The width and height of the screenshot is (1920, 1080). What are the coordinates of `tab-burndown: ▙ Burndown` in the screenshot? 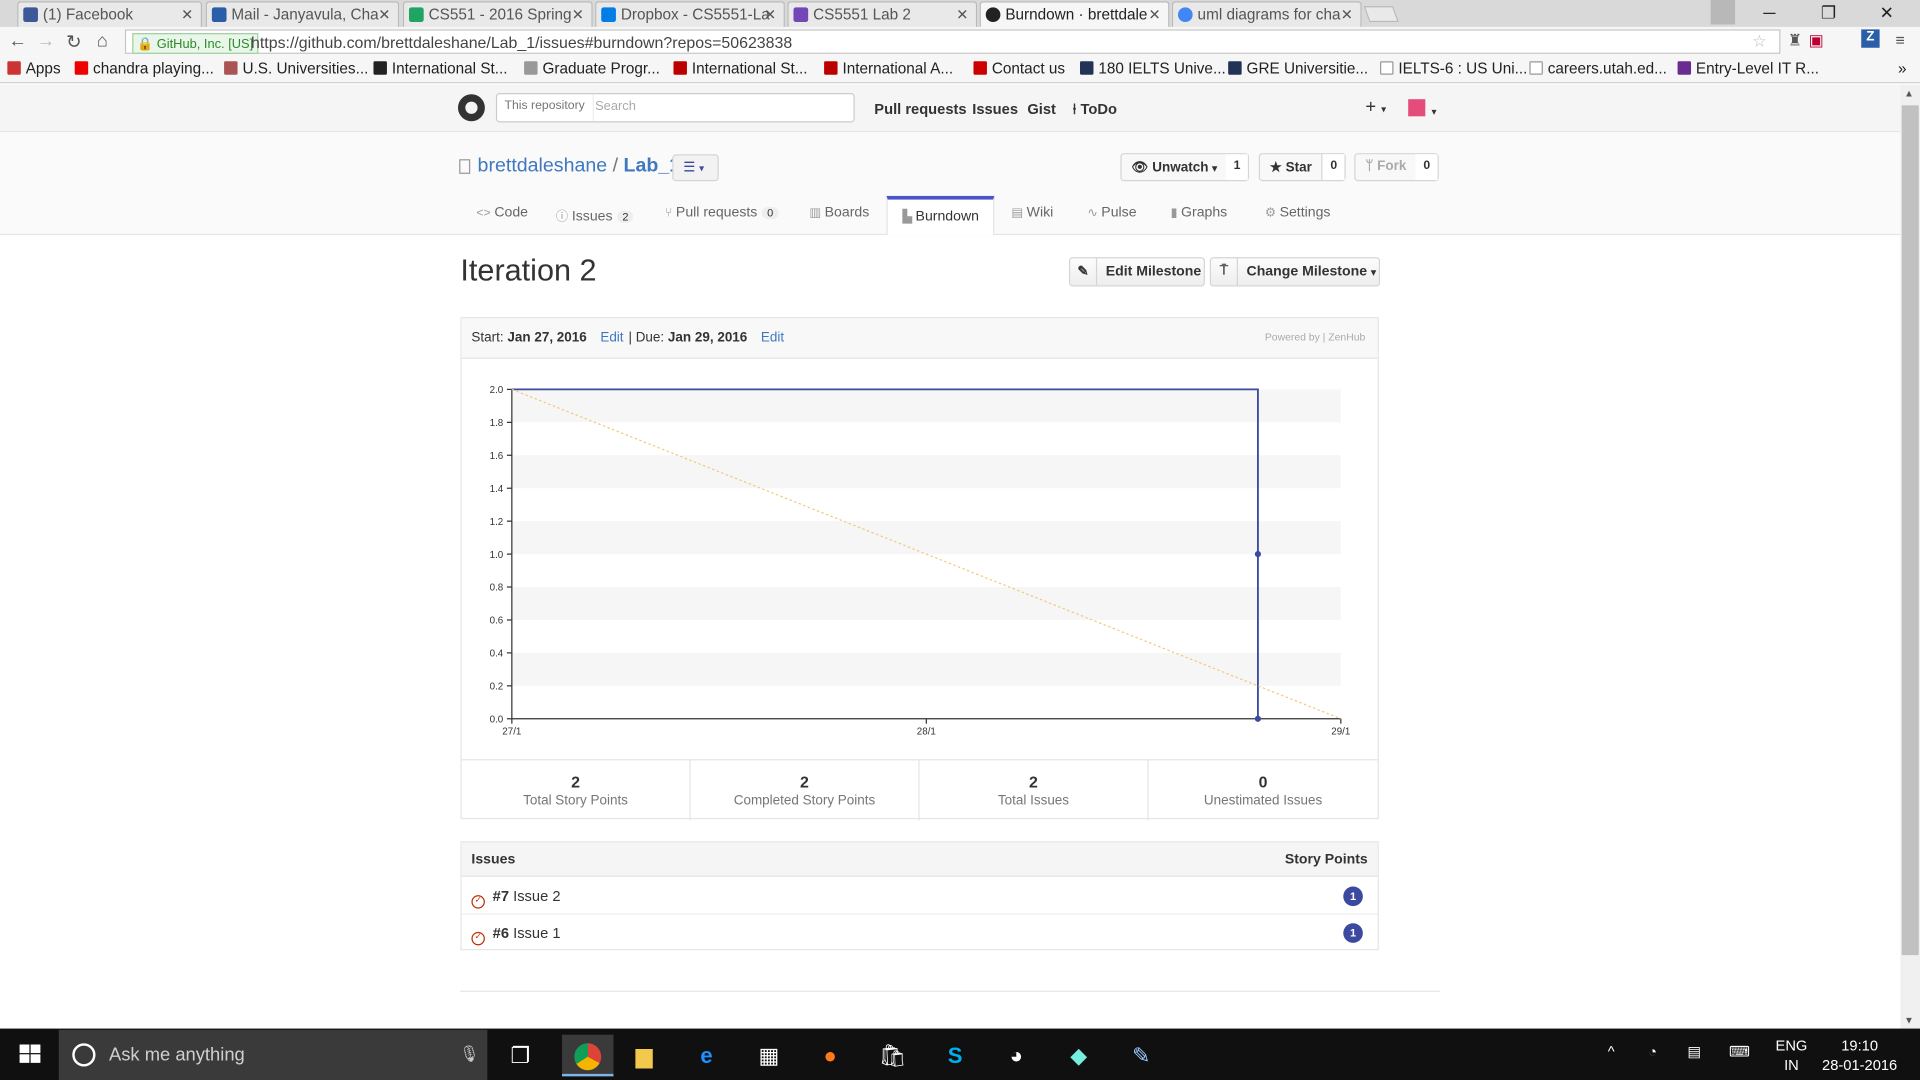 It's located at (940, 215).